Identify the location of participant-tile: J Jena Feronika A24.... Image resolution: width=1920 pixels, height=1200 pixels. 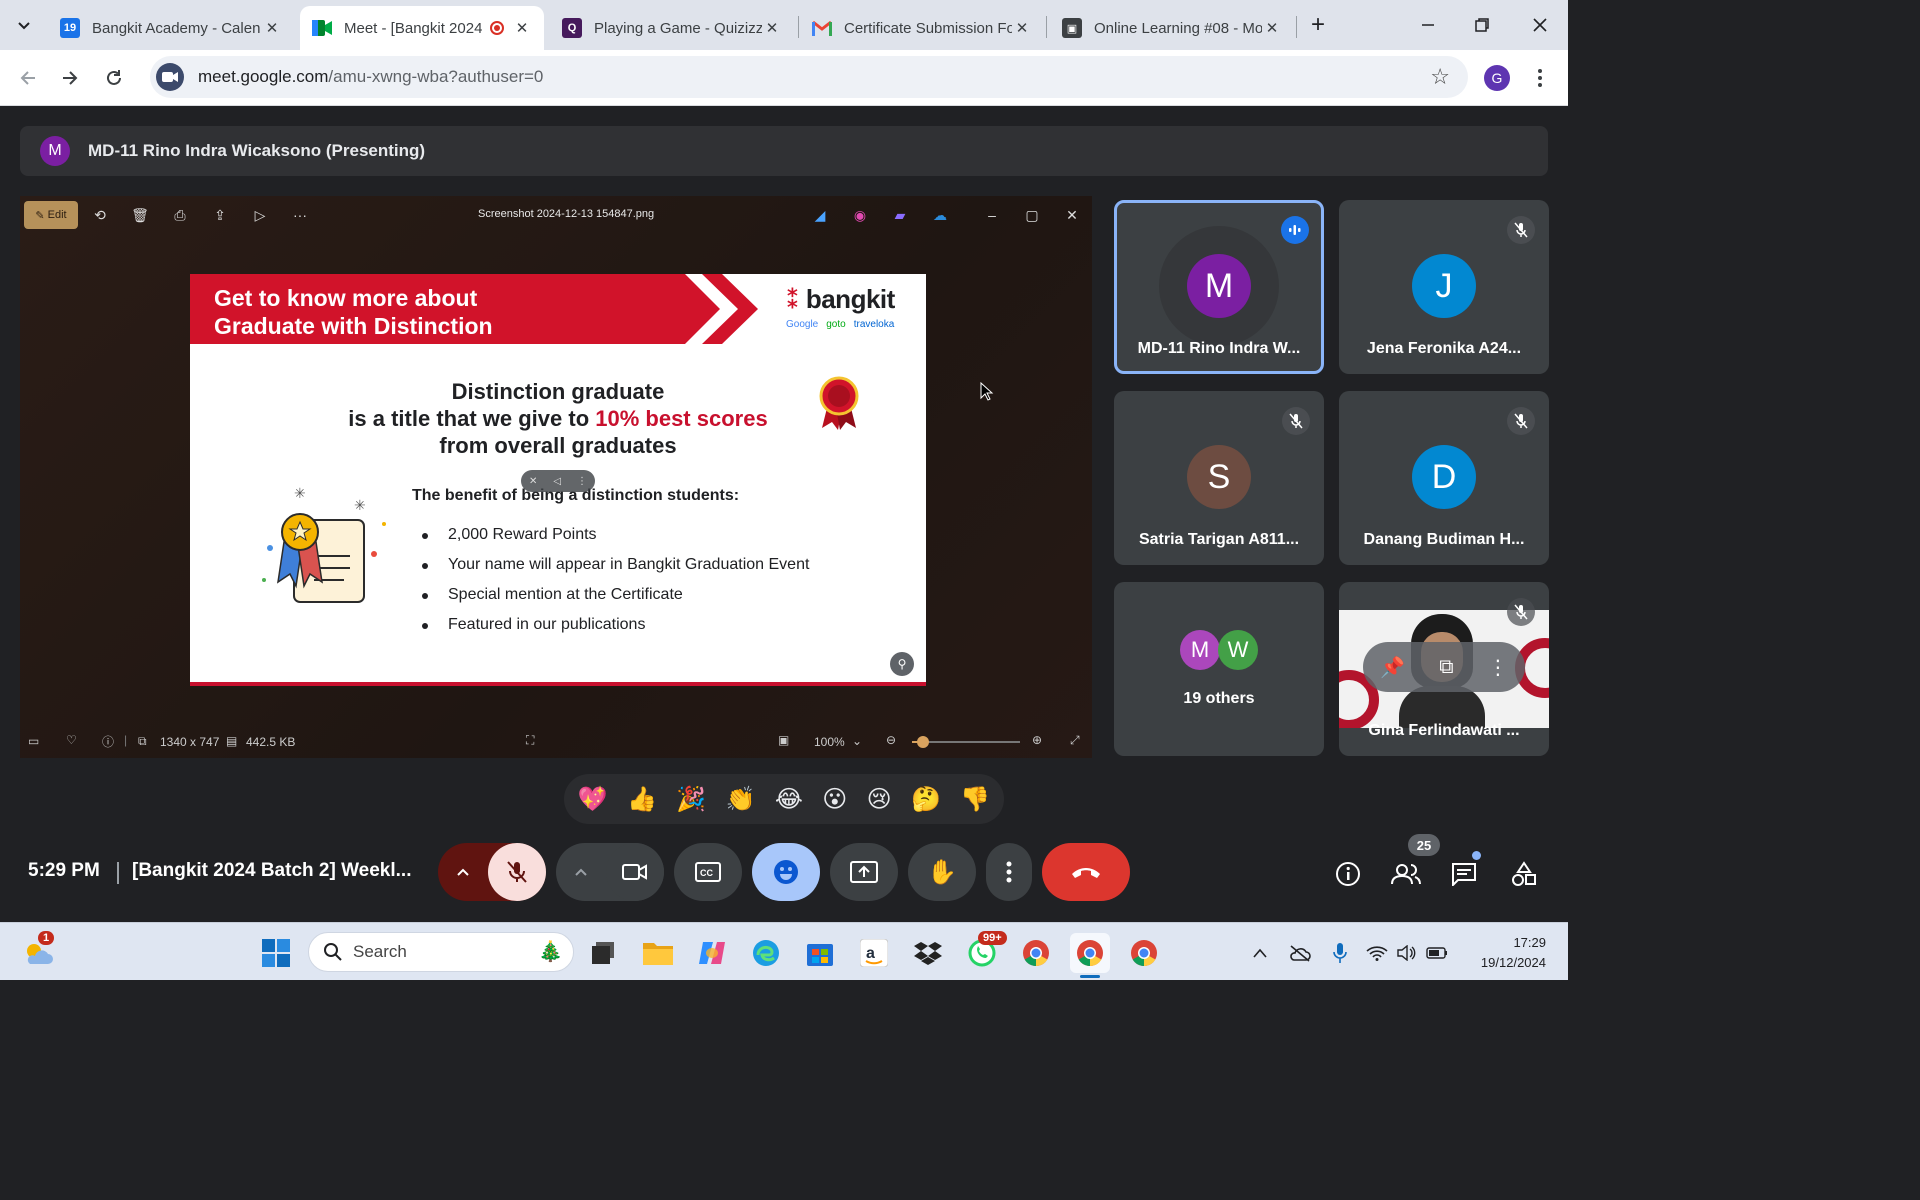
(1444, 287).